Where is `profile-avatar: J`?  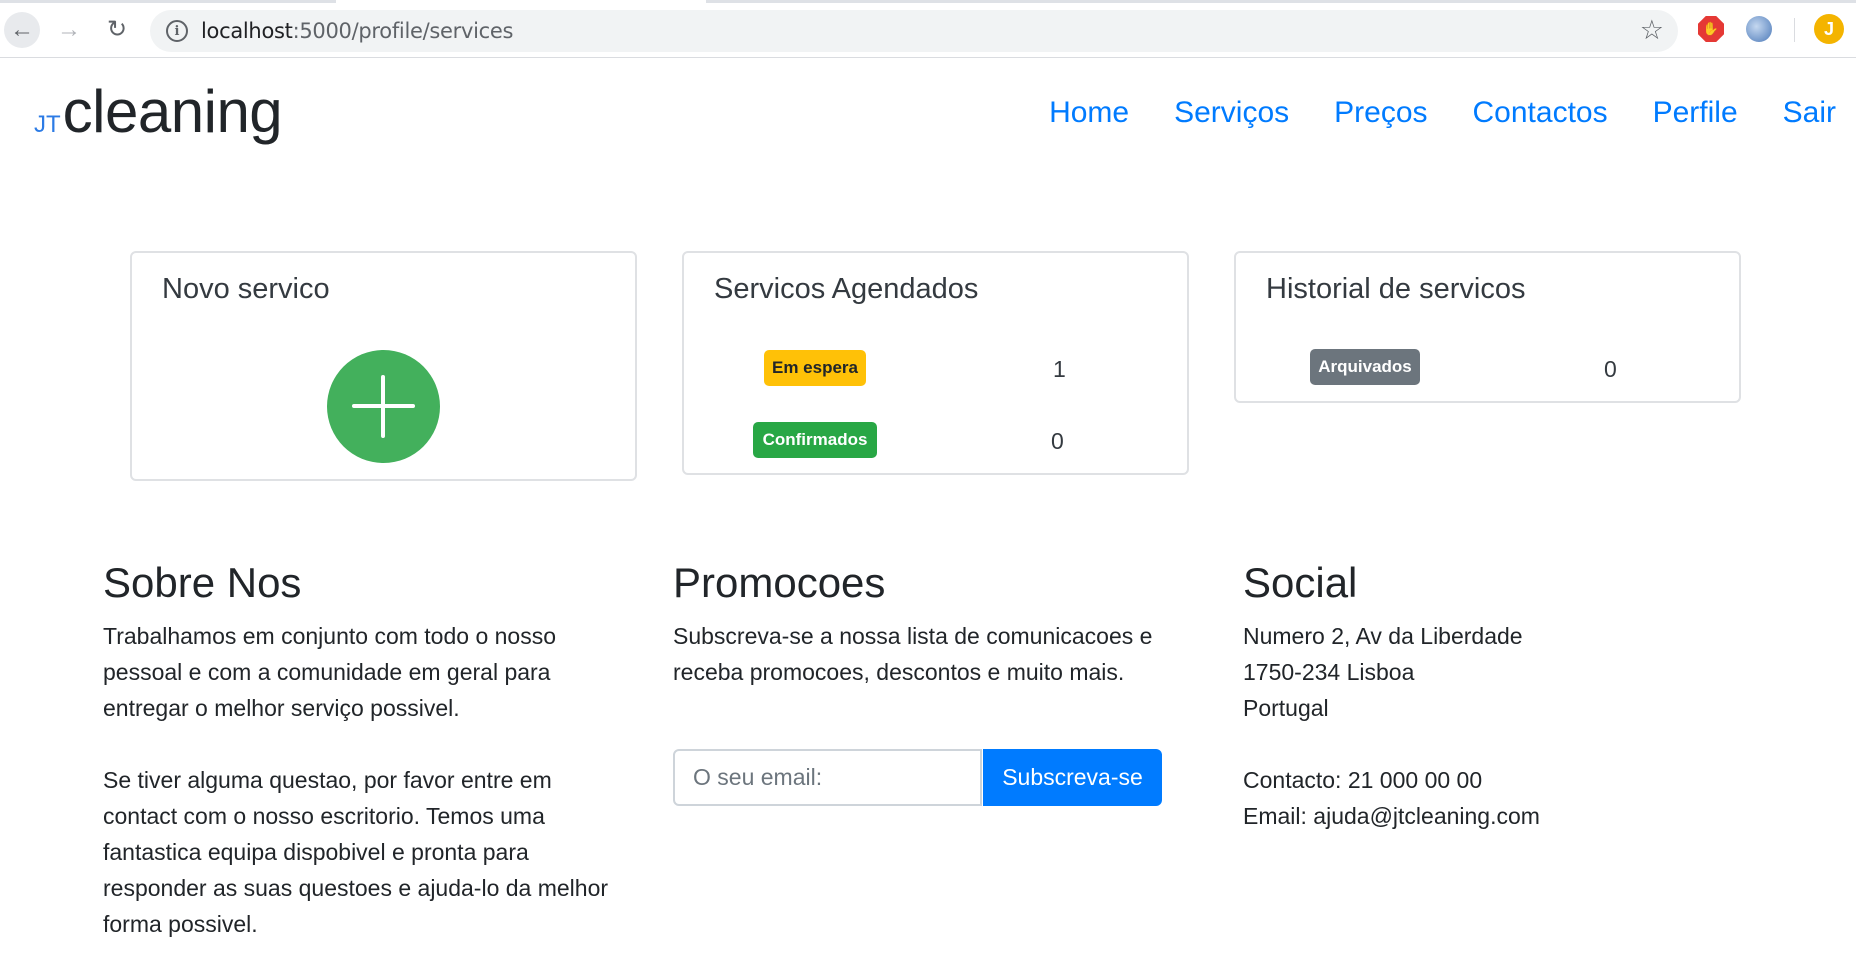
profile-avatar: J is located at coordinates (1829, 29).